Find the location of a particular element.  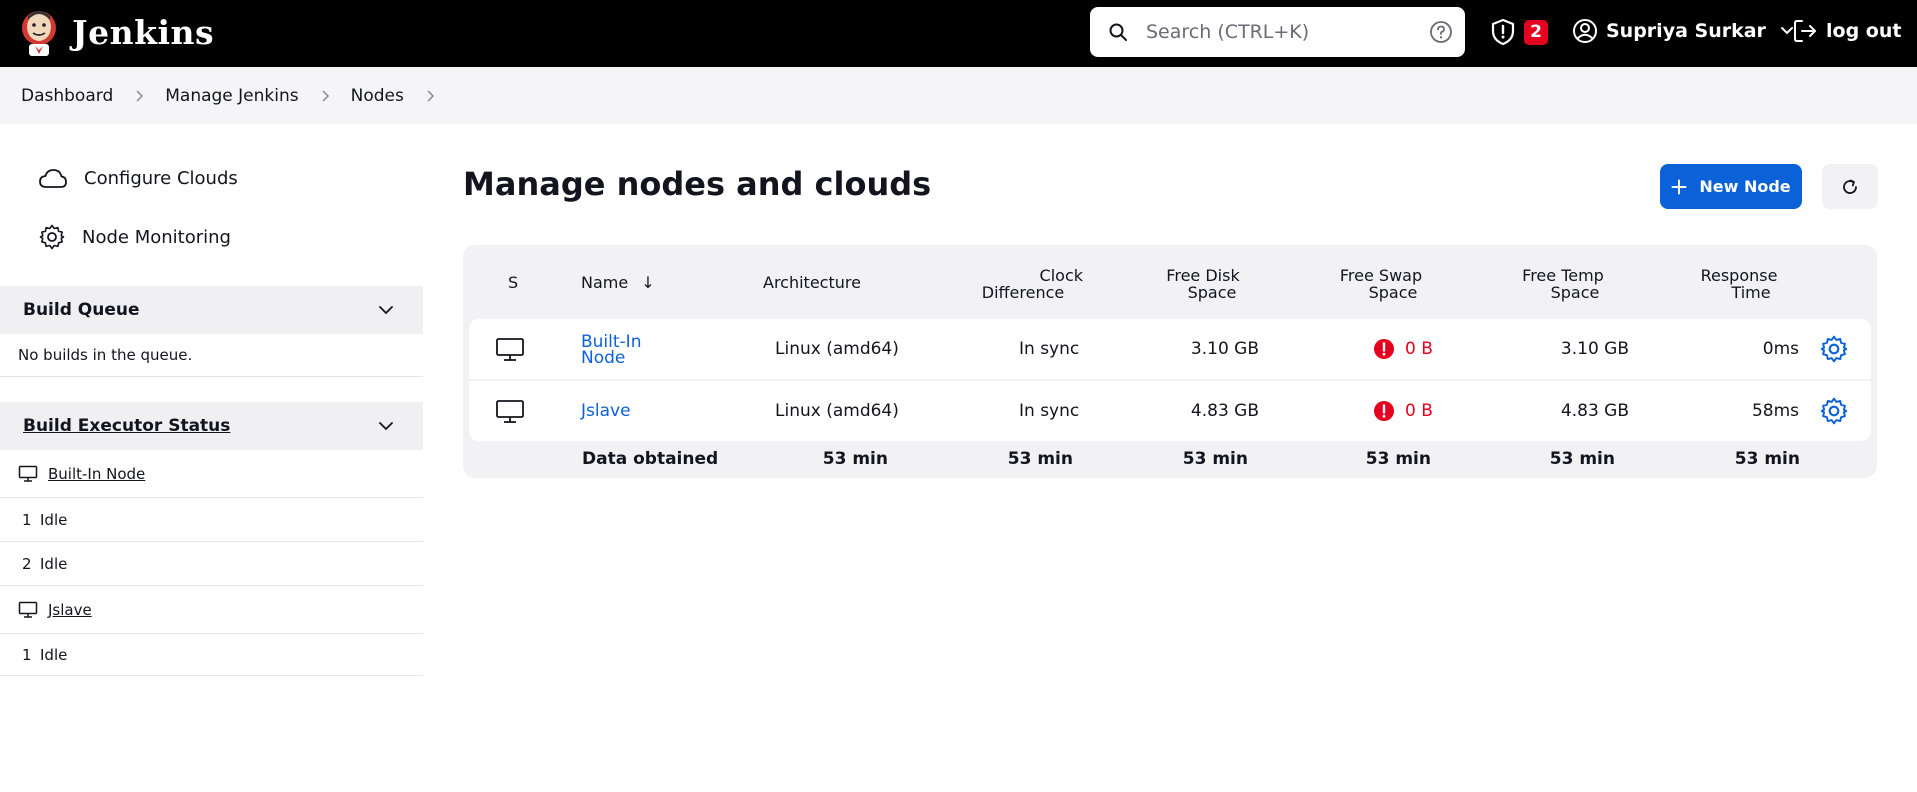

build-queue-title: Build Queue is located at coordinates (81, 310).